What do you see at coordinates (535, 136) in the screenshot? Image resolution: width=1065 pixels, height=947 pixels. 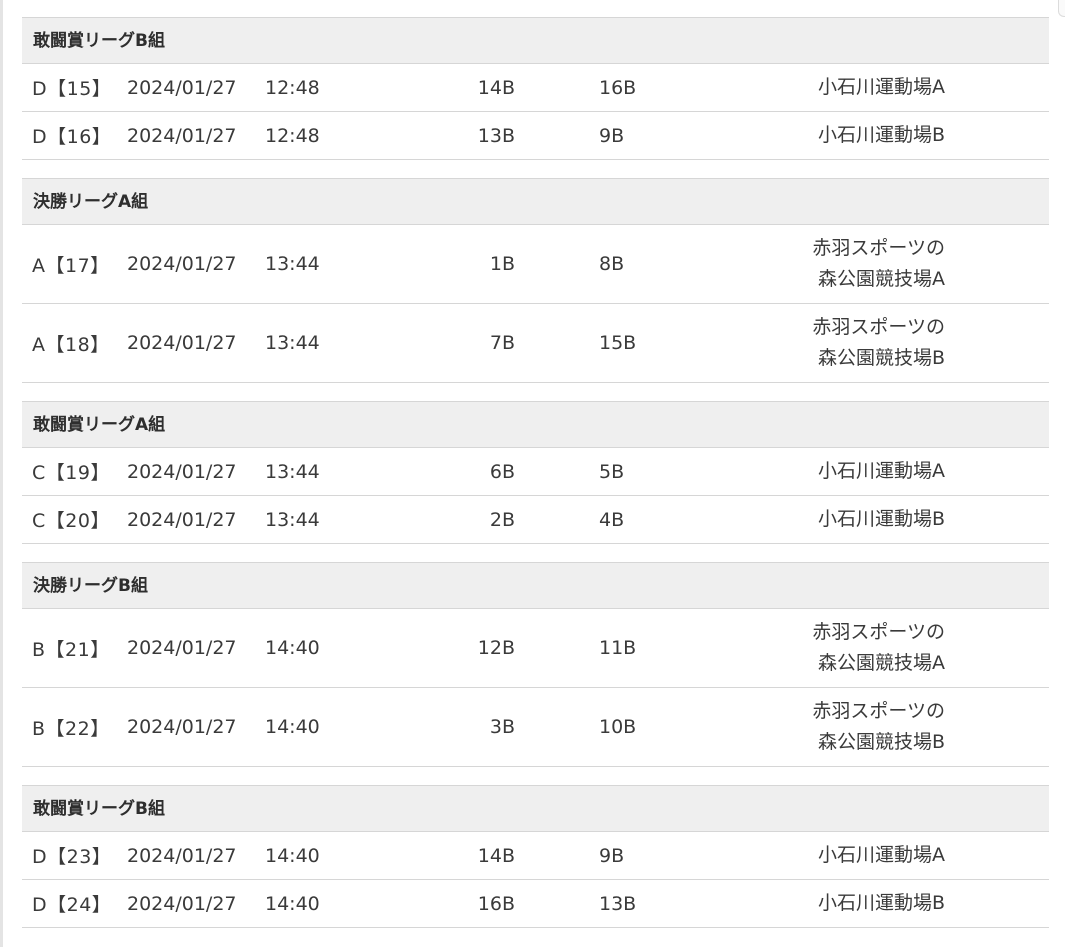 I see `match-row: D【16】 2024/01/27 12:48 13B 9B 小石川運動場B` at bounding box center [535, 136].